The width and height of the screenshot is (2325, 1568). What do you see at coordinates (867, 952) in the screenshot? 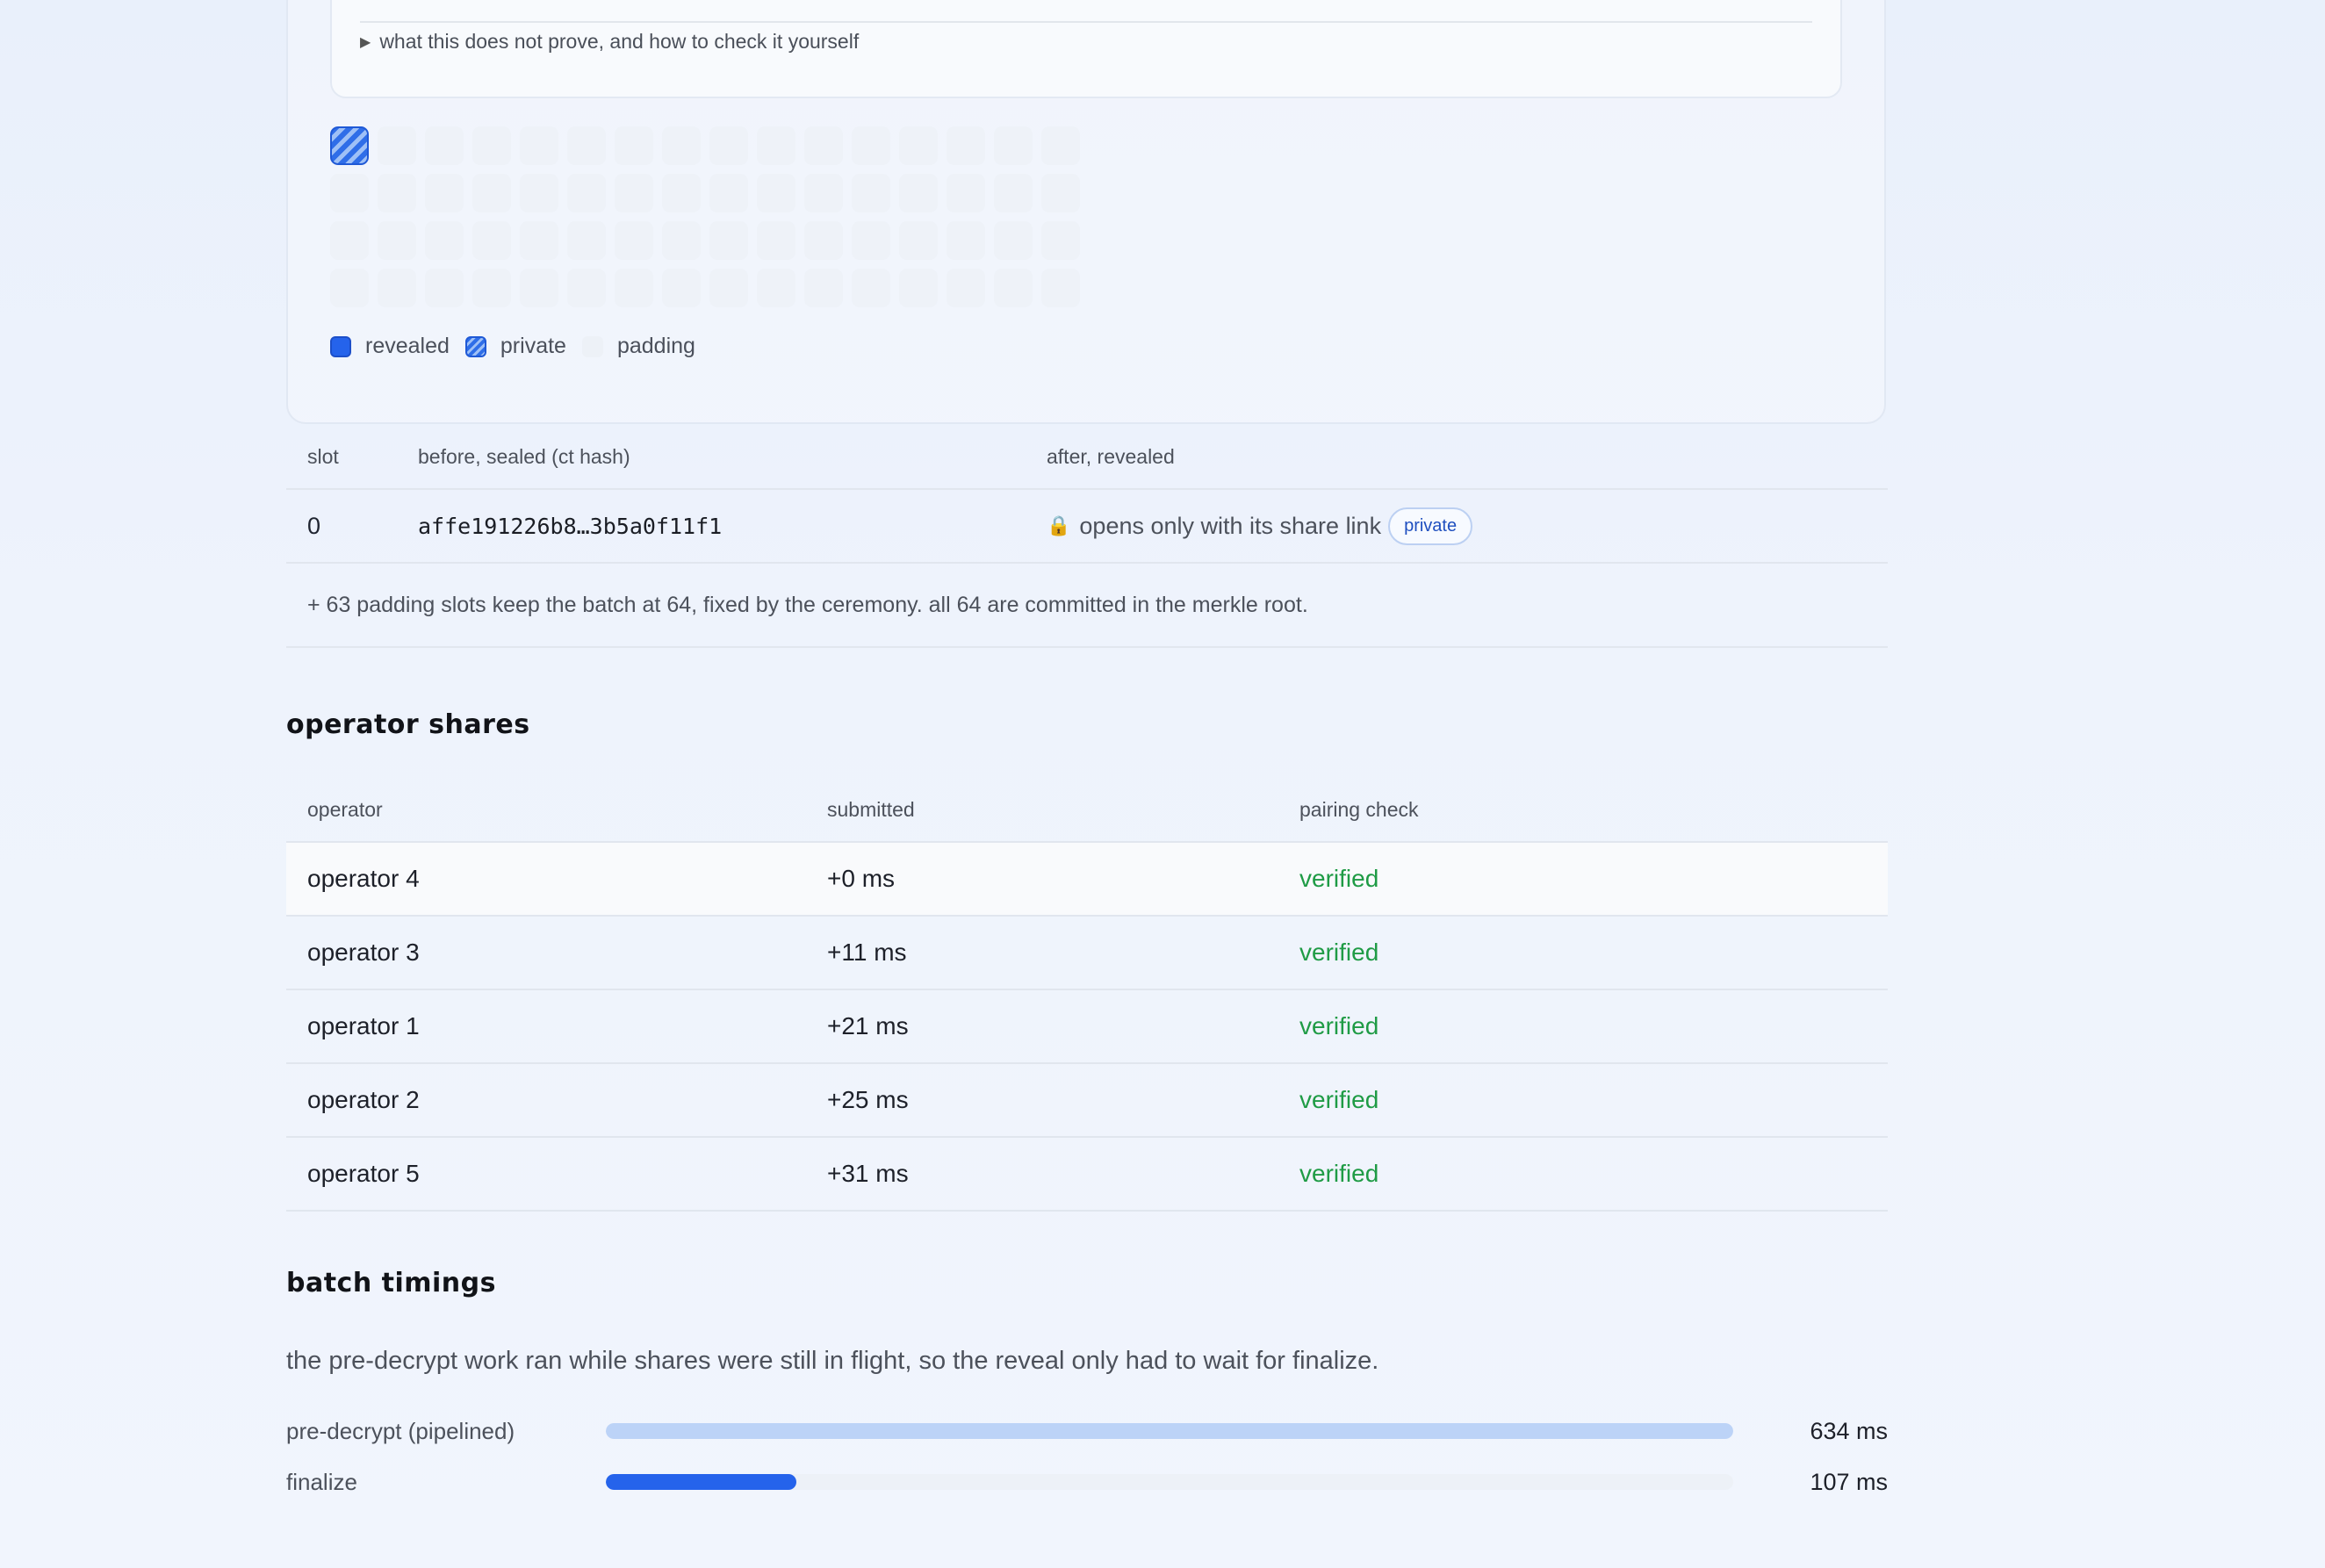
I see `submitted-time: +11 ms` at bounding box center [867, 952].